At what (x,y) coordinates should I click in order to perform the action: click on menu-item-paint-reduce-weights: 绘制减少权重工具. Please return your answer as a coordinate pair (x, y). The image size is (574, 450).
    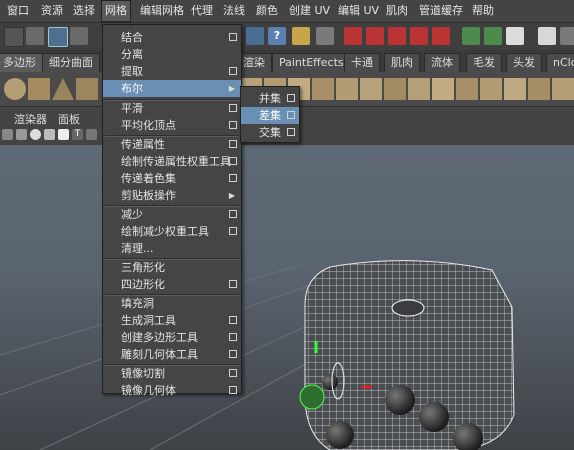
    Looking at the image, I should click on (172, 231).